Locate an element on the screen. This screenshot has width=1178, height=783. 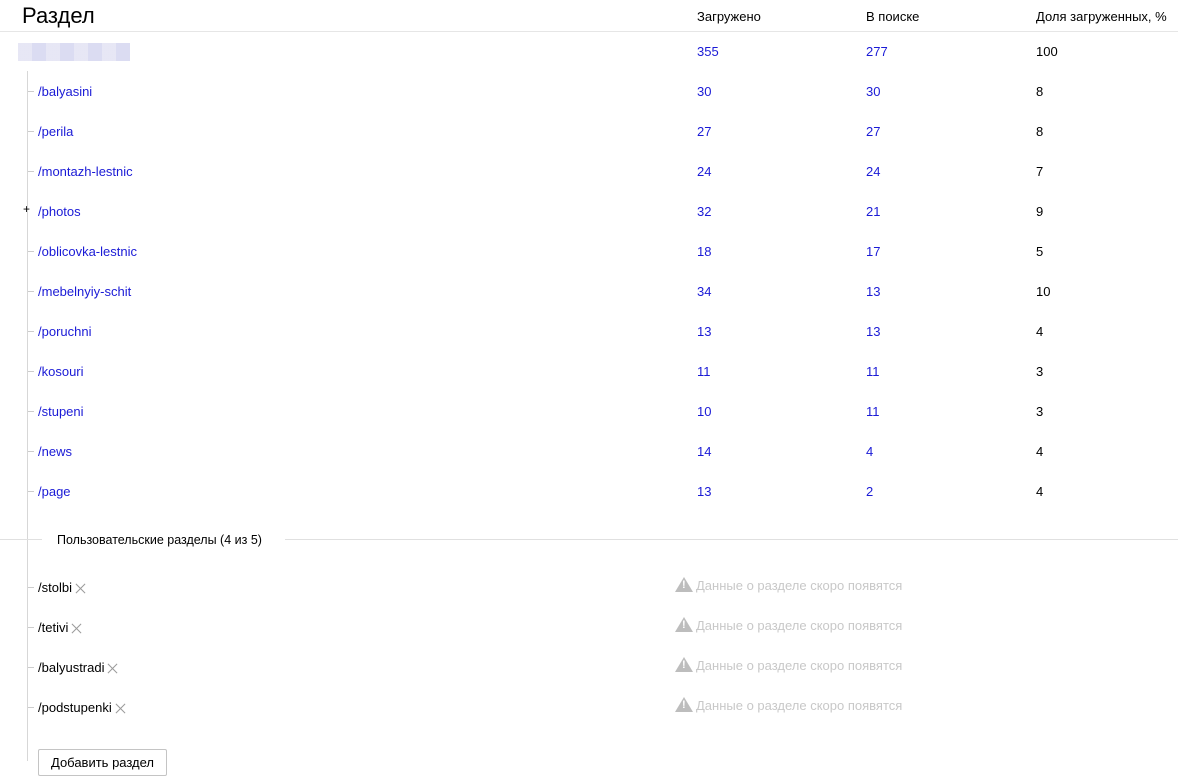
add-section-button: Добавить раздел is located at coordinates (103, 762).